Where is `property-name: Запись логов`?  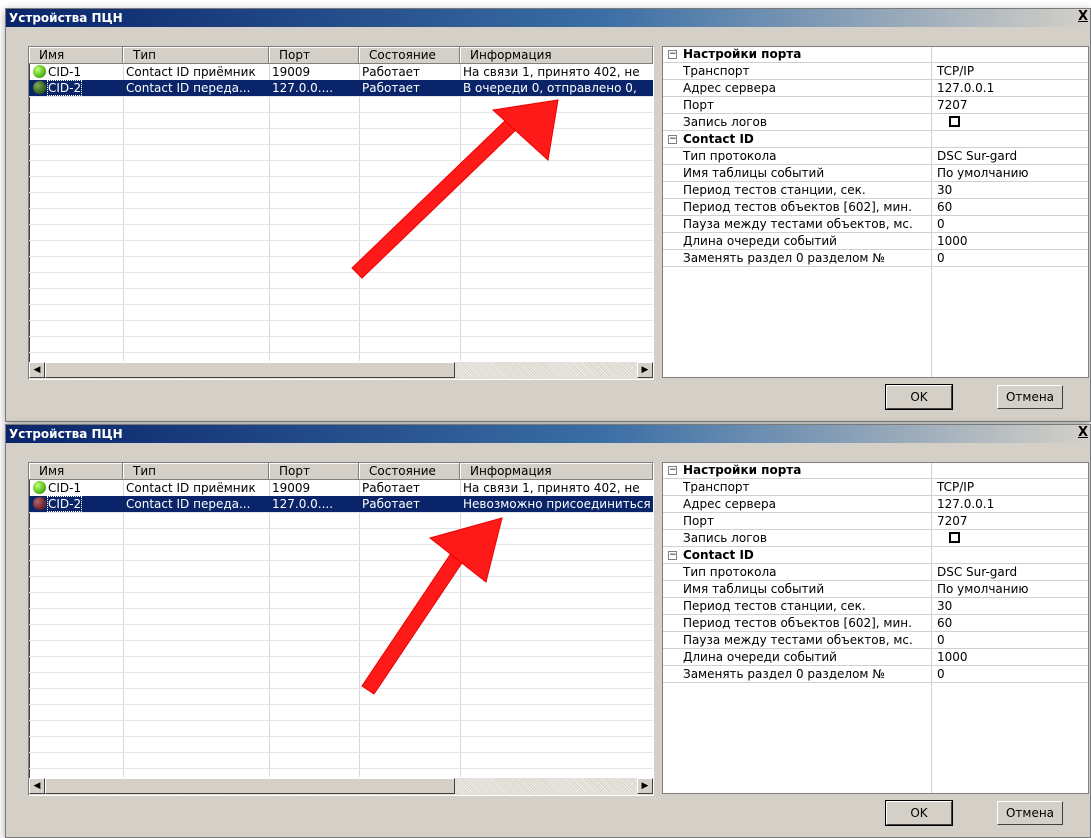
property-name: Запись логов is located at coordinates (807, 122).